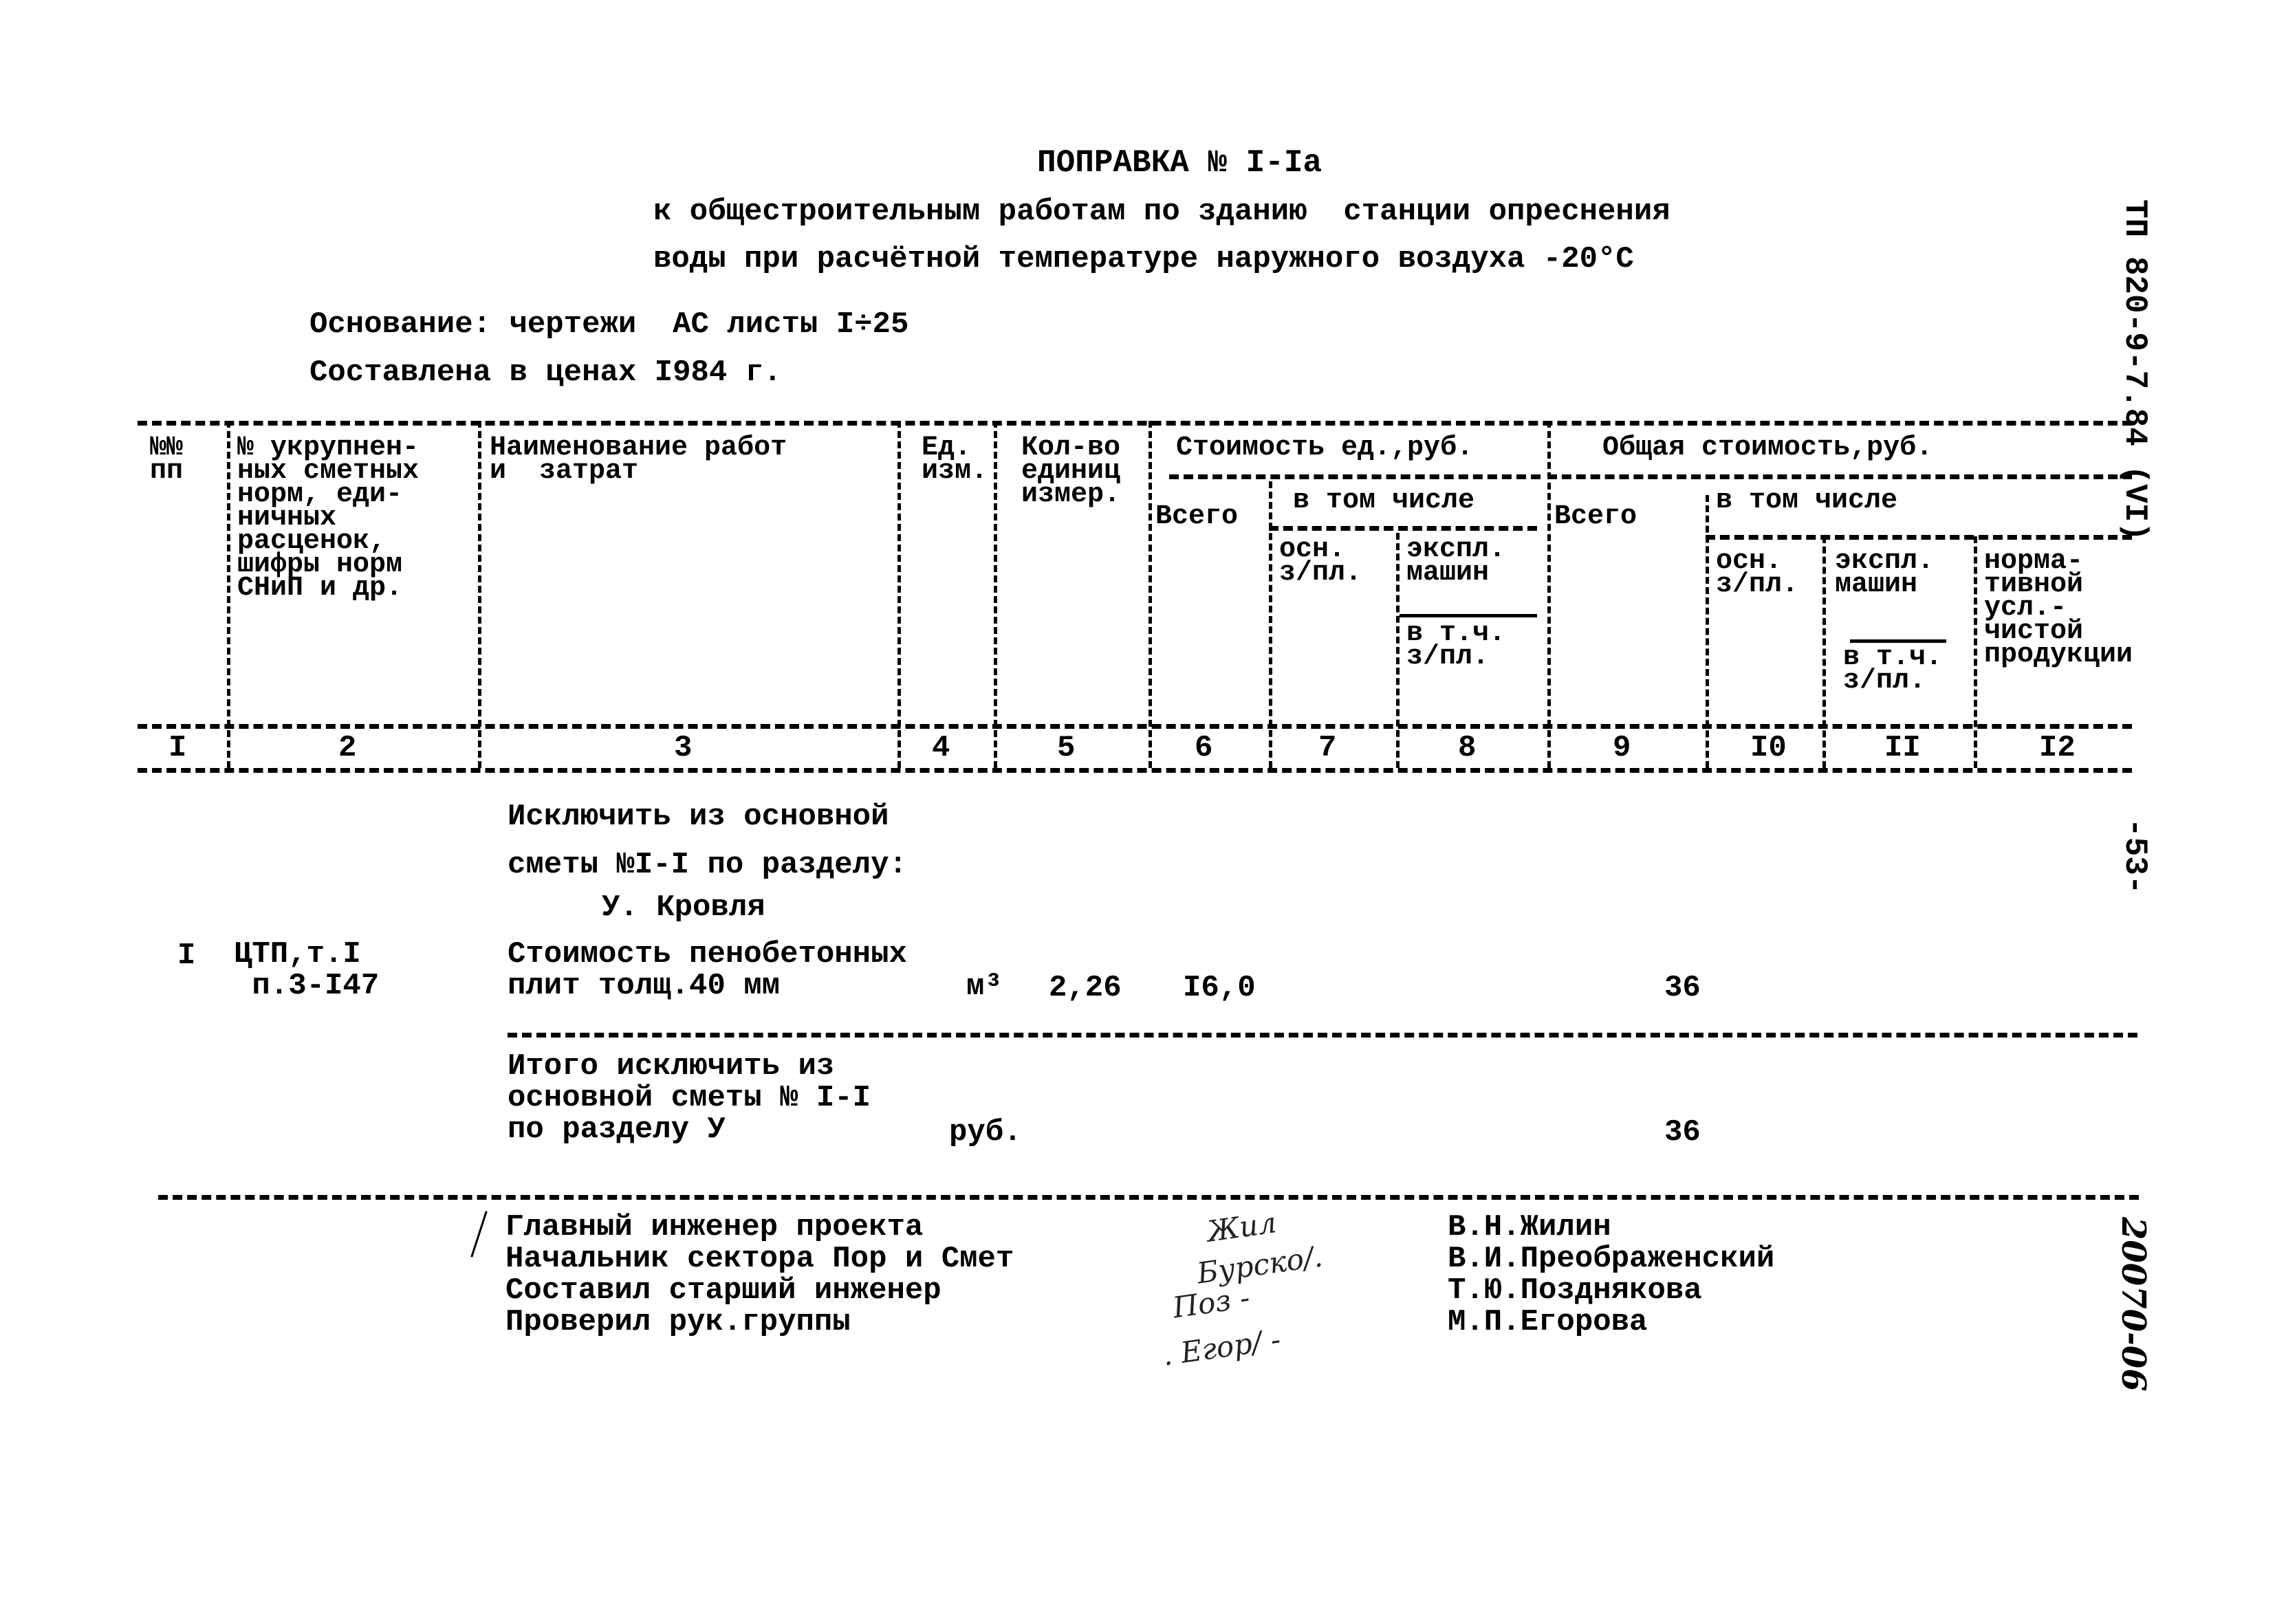  What do you see at coordinates (1135, 770) in the screenshot?
I see `column-numbers-bottom-border` at bounding box center [1135, 770].